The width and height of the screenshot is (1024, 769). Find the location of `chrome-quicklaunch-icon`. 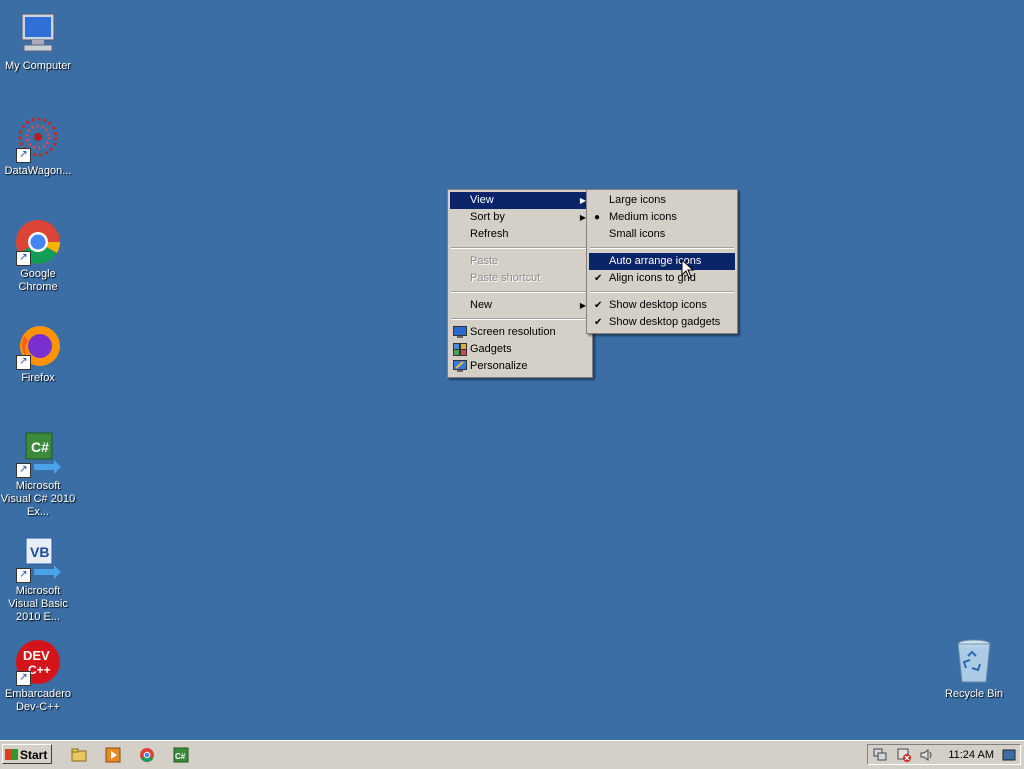

chrome-quicklaunch-icon is located at coordinates (147, 755).